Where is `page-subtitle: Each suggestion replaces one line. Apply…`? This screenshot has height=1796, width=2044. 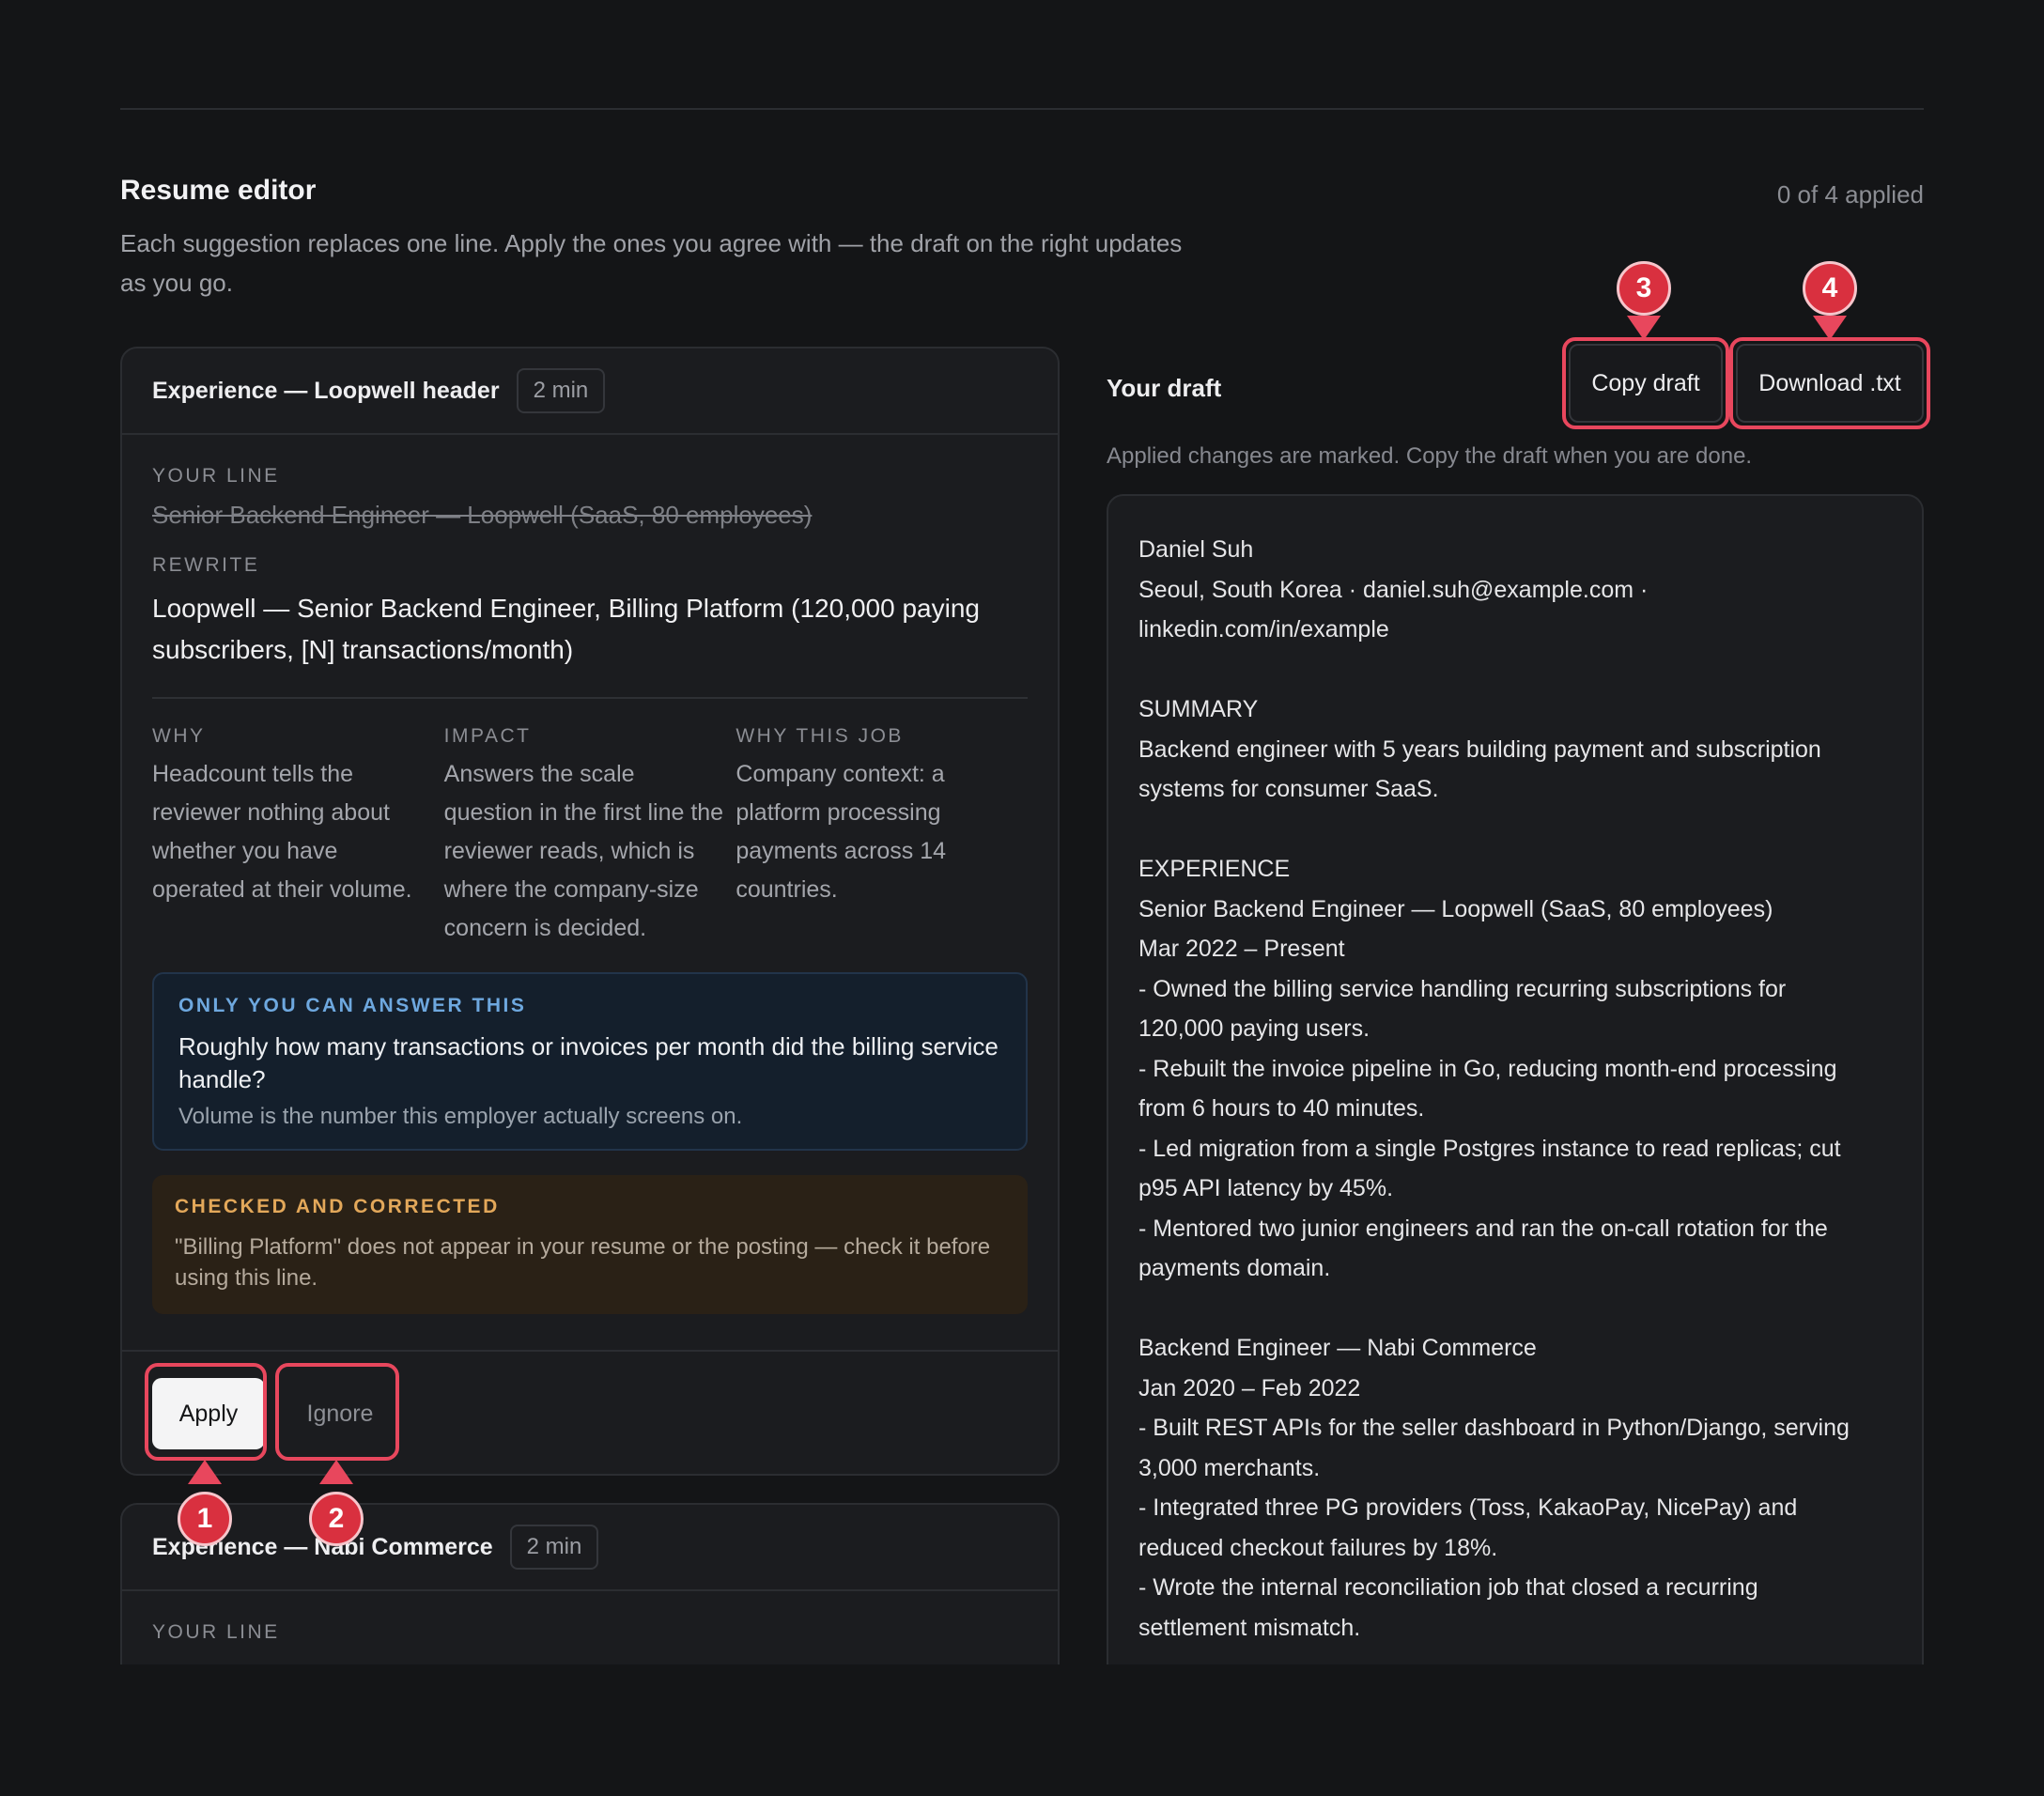
page-subtitle: Each suggestion replaces one line. Apply… is located at coordinates (651, 263).